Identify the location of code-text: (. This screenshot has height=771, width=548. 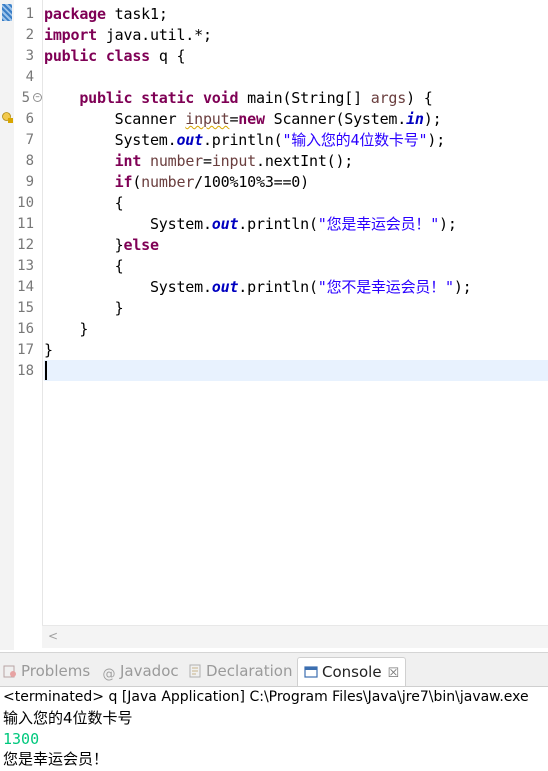
(137, 182).